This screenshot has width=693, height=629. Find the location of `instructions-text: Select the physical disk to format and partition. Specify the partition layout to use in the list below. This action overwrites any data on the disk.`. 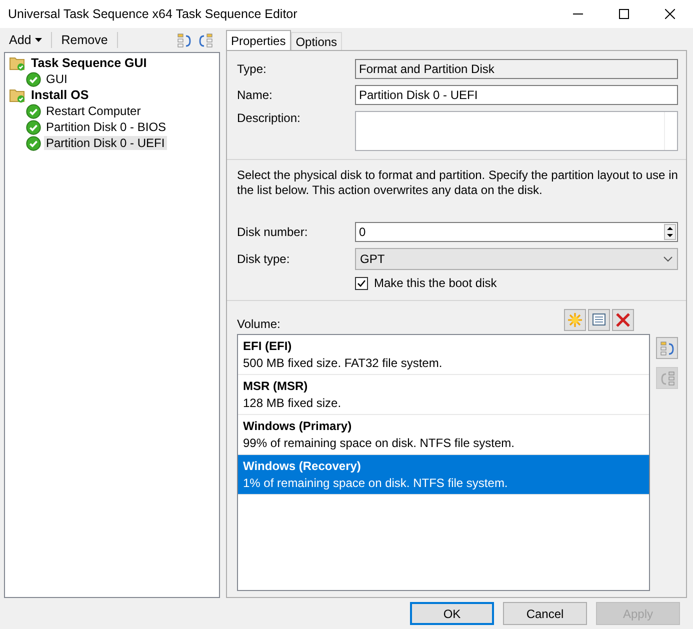

instructions-text: Select the physical disk to format and partition. Specify the partition layout to use in the list below. This action overwrites any data on the disk. is located at coordinates (457, 183).